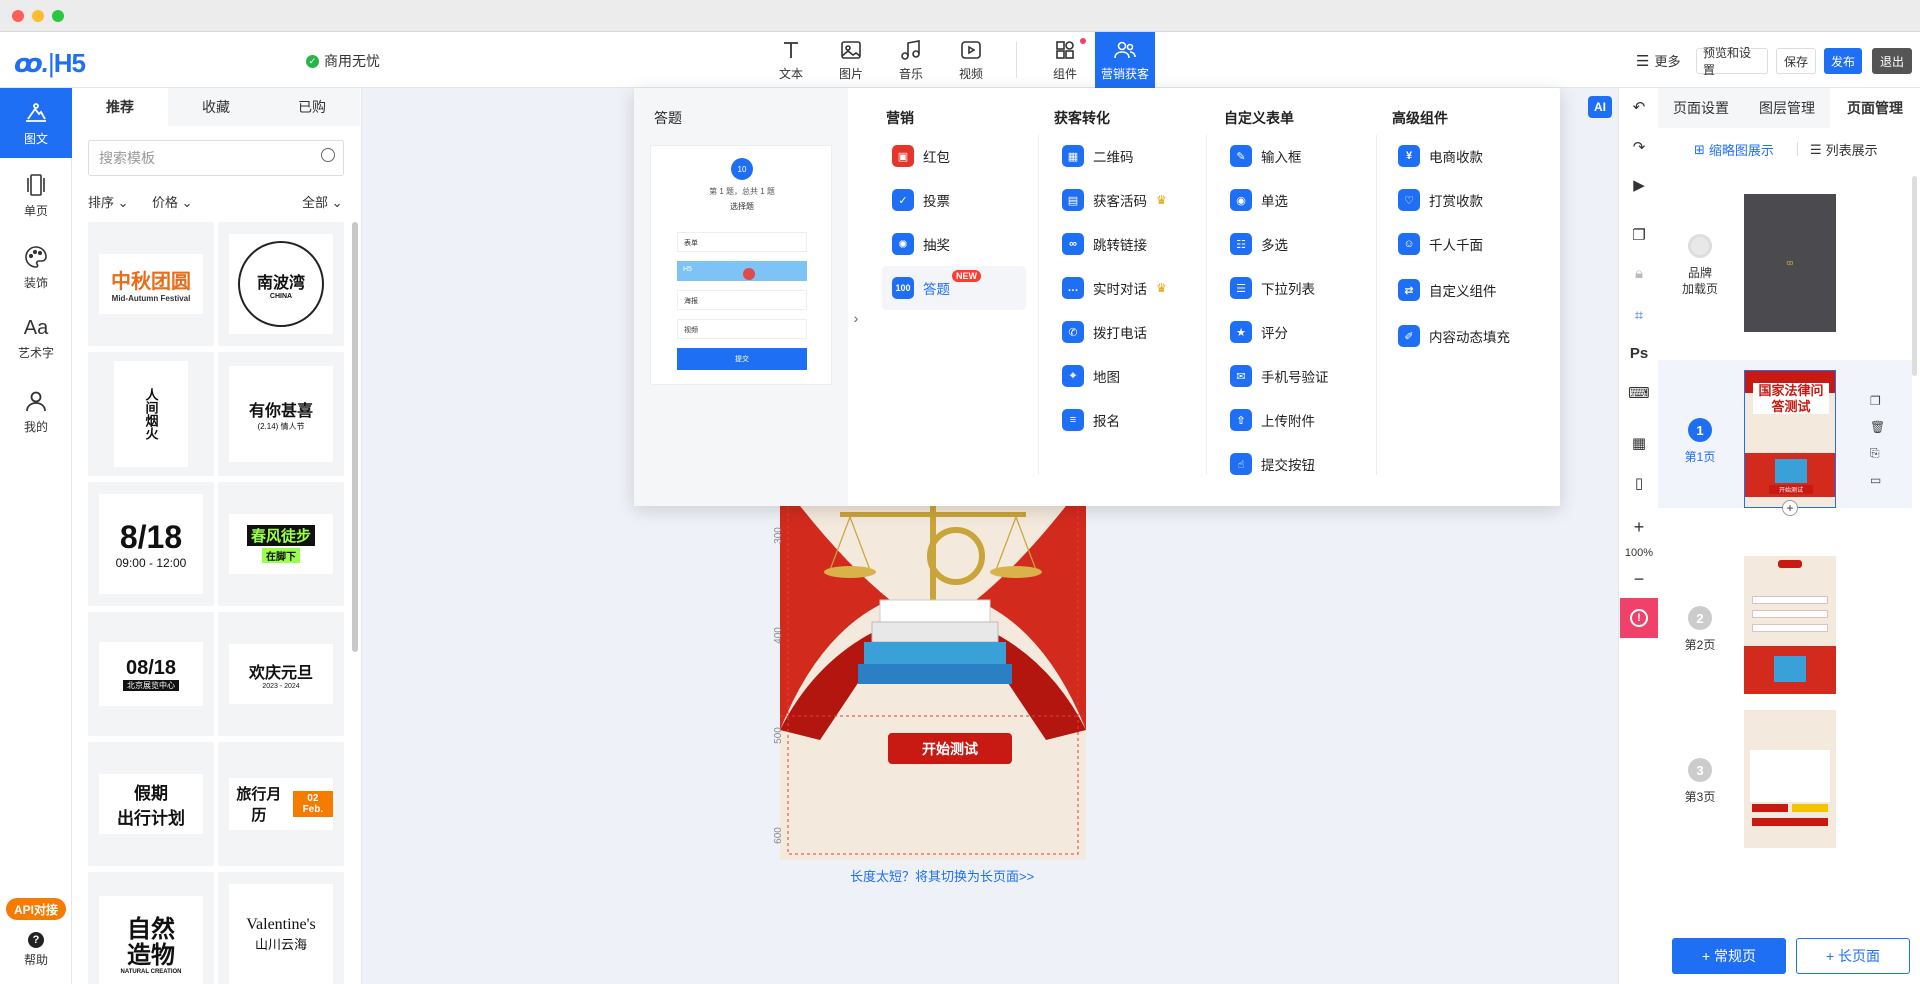  Describe the element at coordinates (1914, 276) in the screenshot. I see `page-panel-scrollbar` at that location.